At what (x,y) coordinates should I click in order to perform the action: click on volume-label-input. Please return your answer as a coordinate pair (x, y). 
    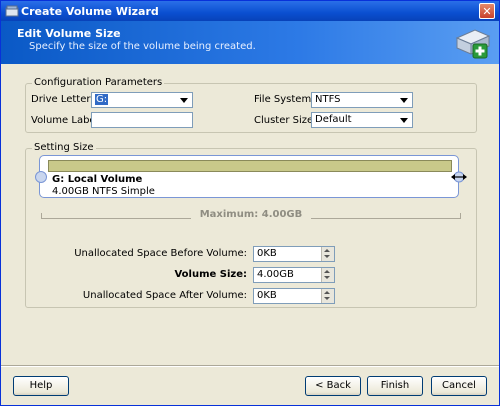
    Looking at the image, I should click on (142, 120).